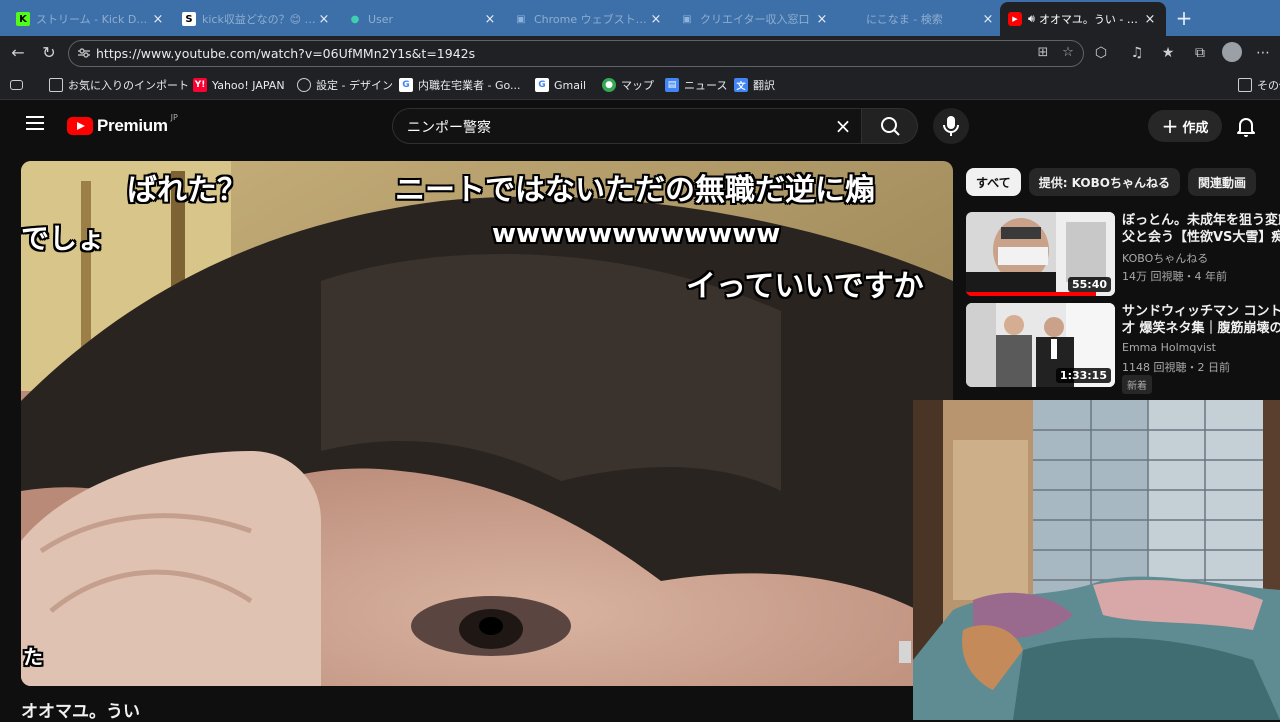 This screenshot has height=722, width=1280. I want to click on subtitle-comment: イっていいですか, so click(805, 286).